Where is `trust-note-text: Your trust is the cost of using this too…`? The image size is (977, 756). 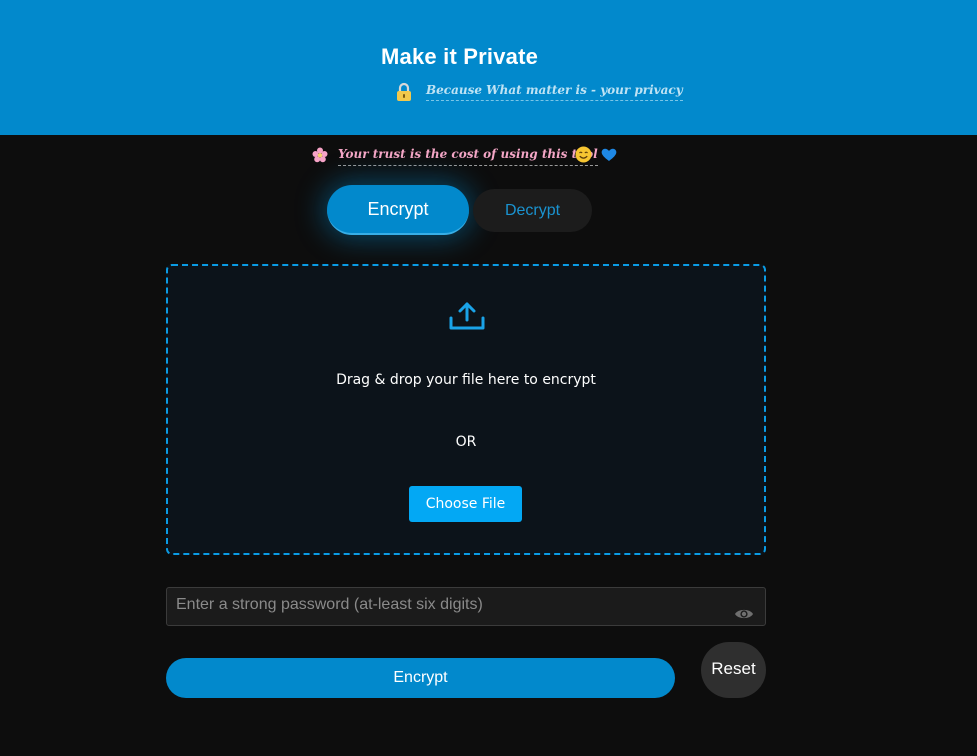
trust-note-text: Your trust is the cost of using this too… is located at coordinates (468, 156).